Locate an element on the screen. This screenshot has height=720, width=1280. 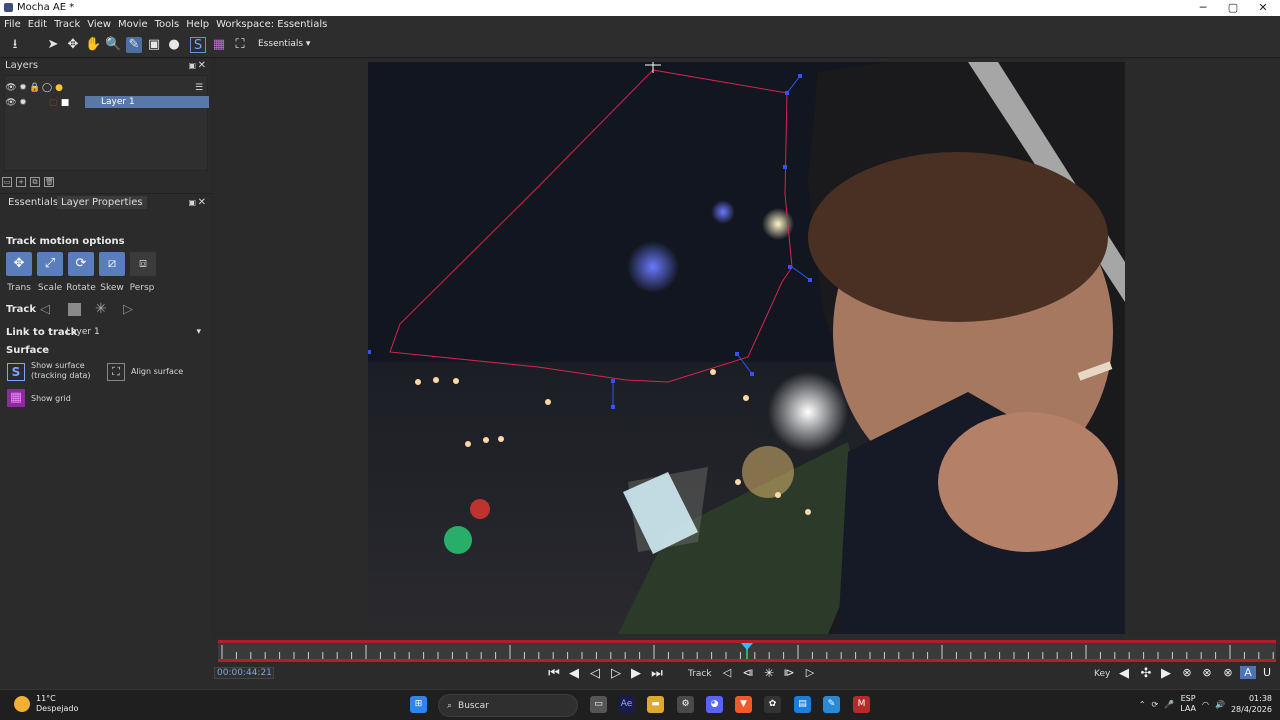
track-forward-frame-icon: ⧐ is located at coordinates (789, 672).